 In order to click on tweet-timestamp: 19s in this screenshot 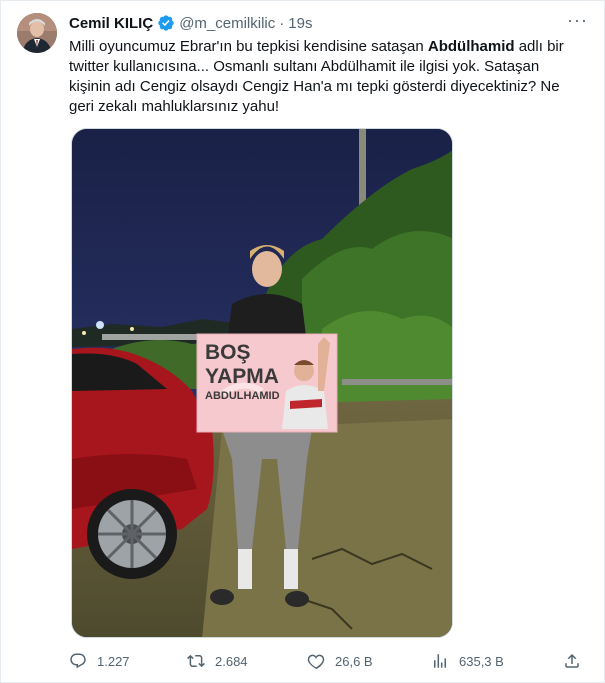, I will do `click(300, 23)`.